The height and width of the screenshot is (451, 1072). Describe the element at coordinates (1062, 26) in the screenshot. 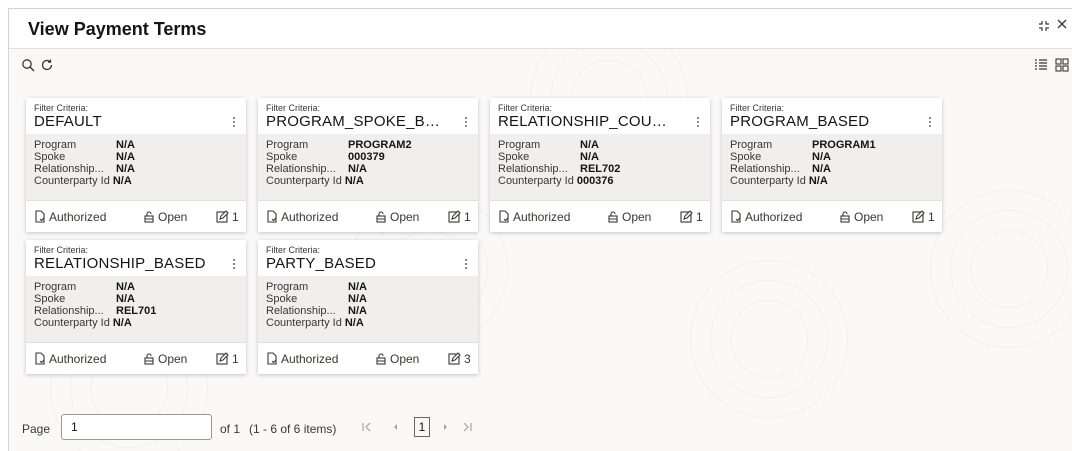

I see `close-icon` at that location.